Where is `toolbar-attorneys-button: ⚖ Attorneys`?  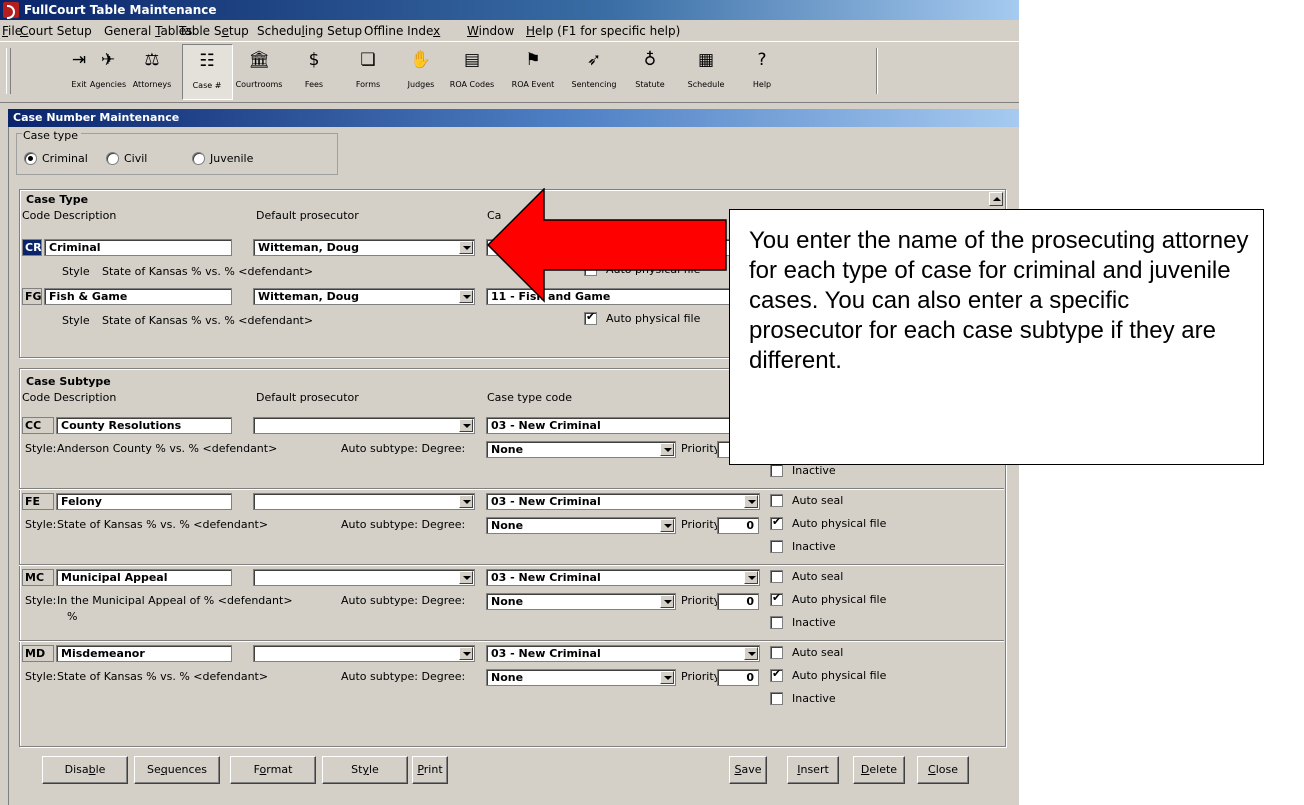
toolbar-attorneys-button: ⚖ Attorneys is located at coordinates (152, 71).